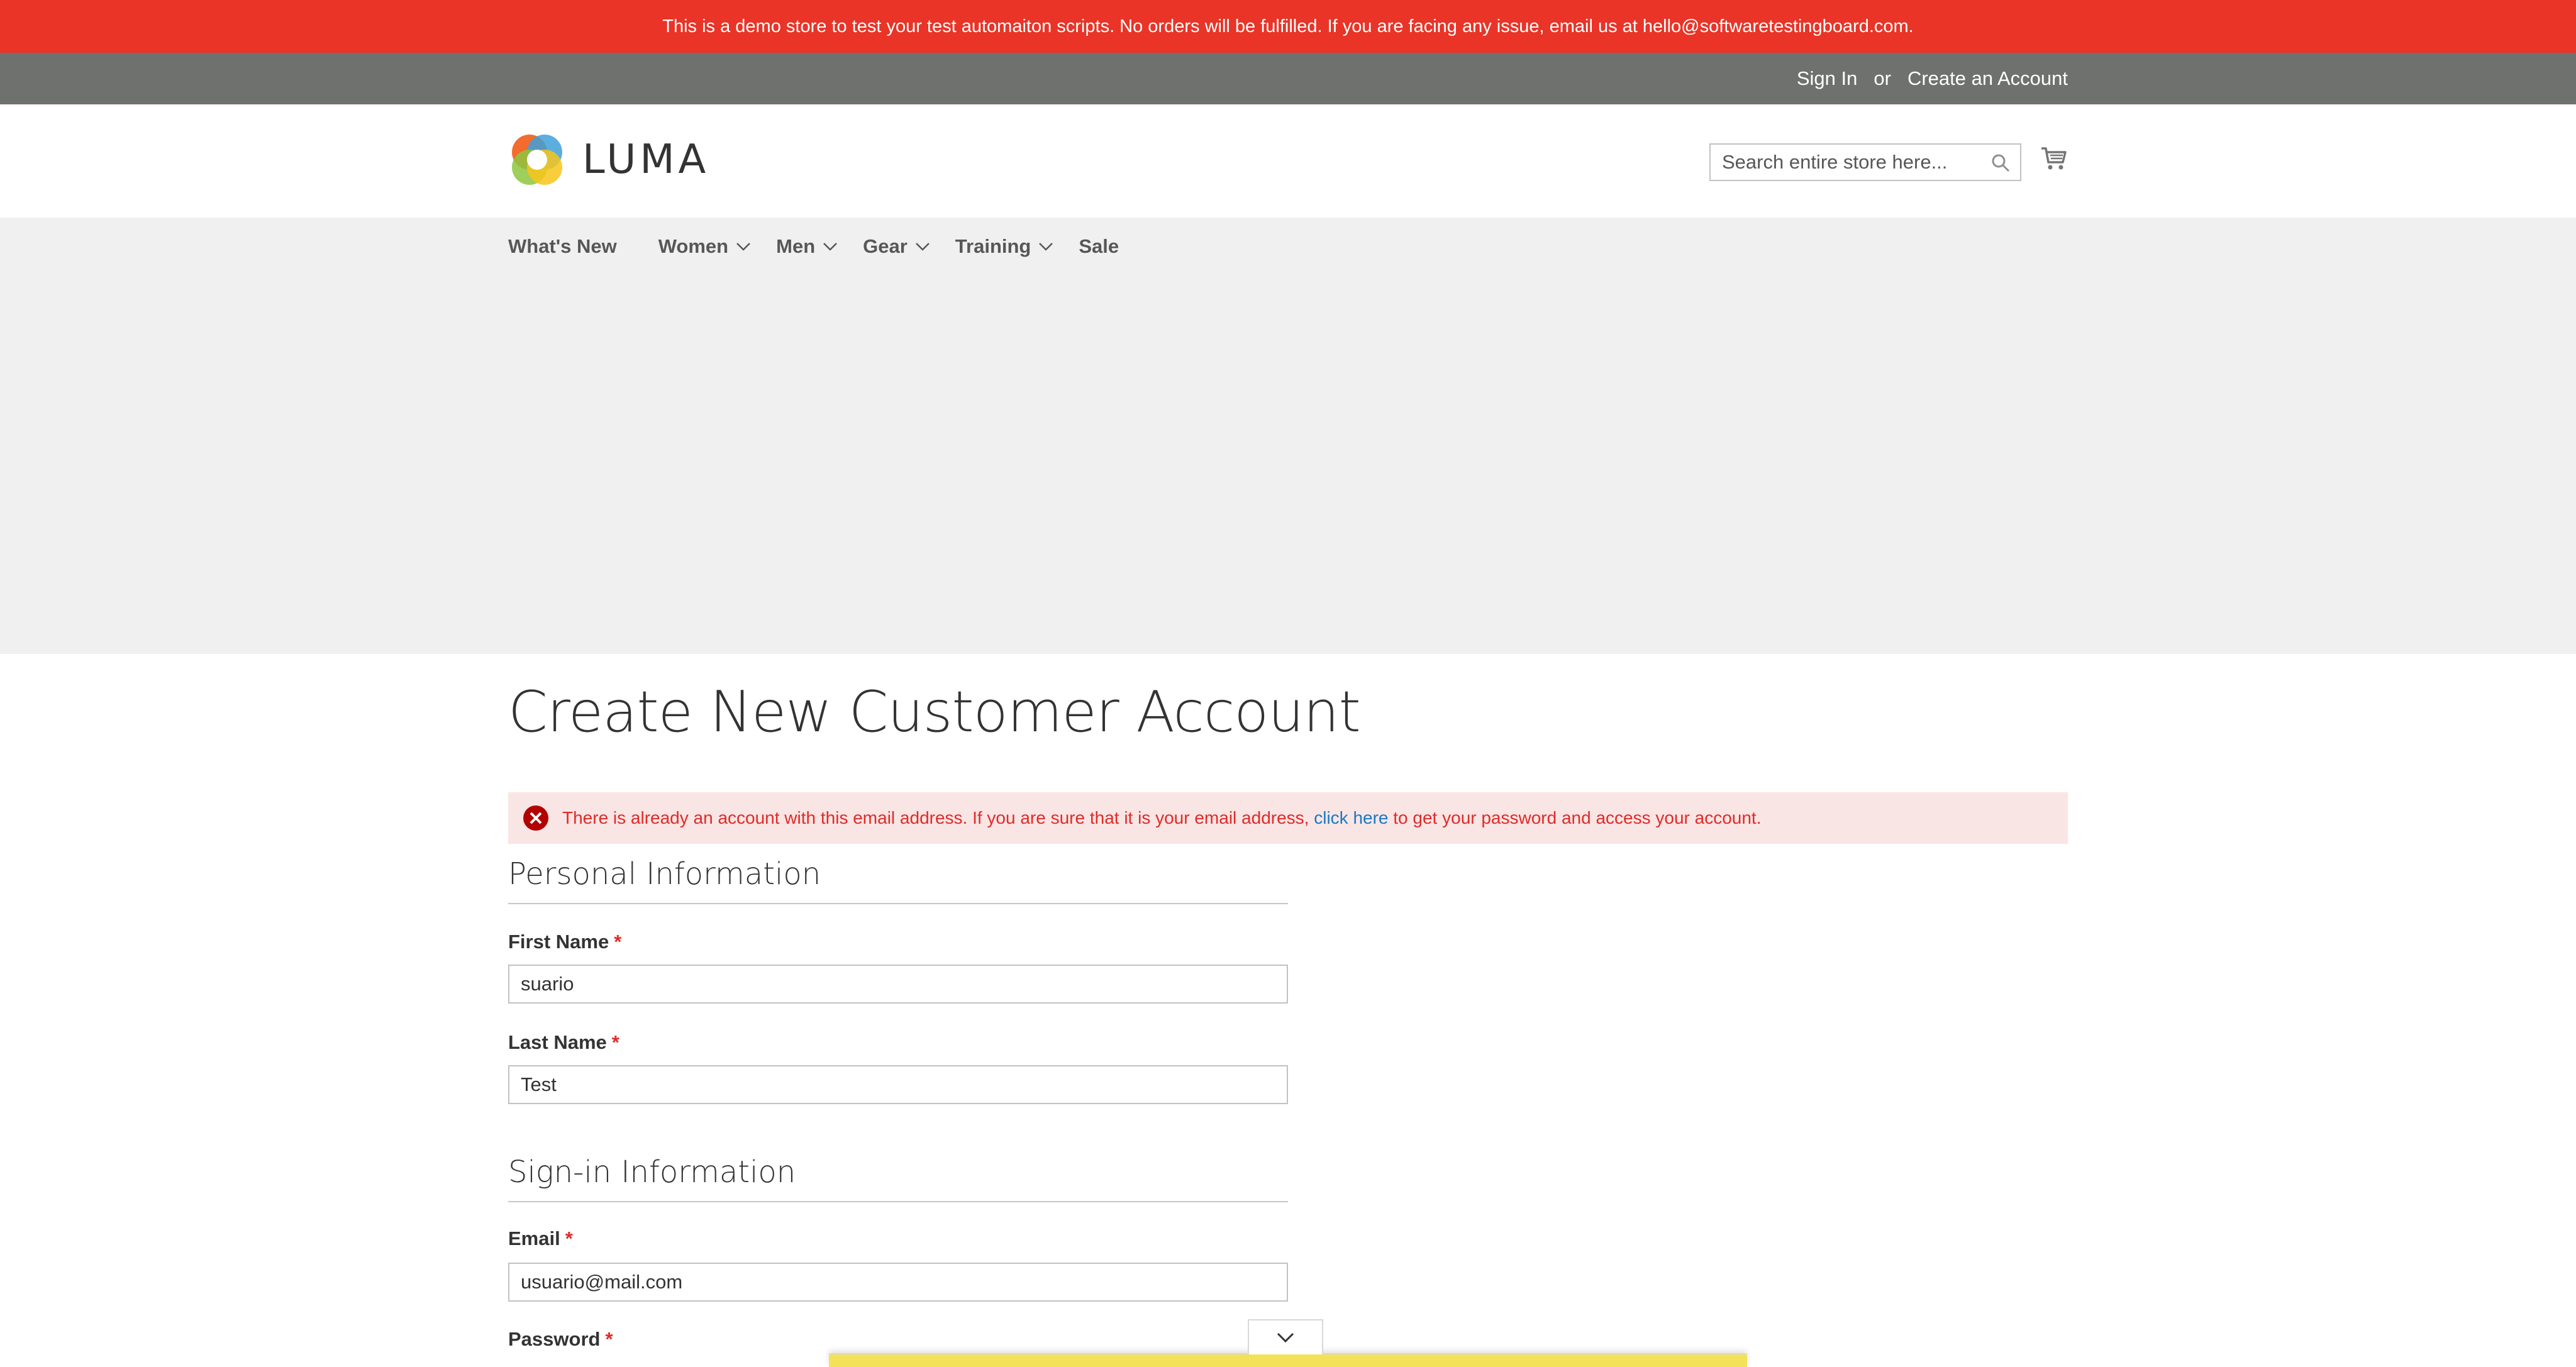 The image size is (2576, 1367). Describe the element at coordinates (558, 942) in the screenshot. I see `first-name-label-text: First Name` at that location.